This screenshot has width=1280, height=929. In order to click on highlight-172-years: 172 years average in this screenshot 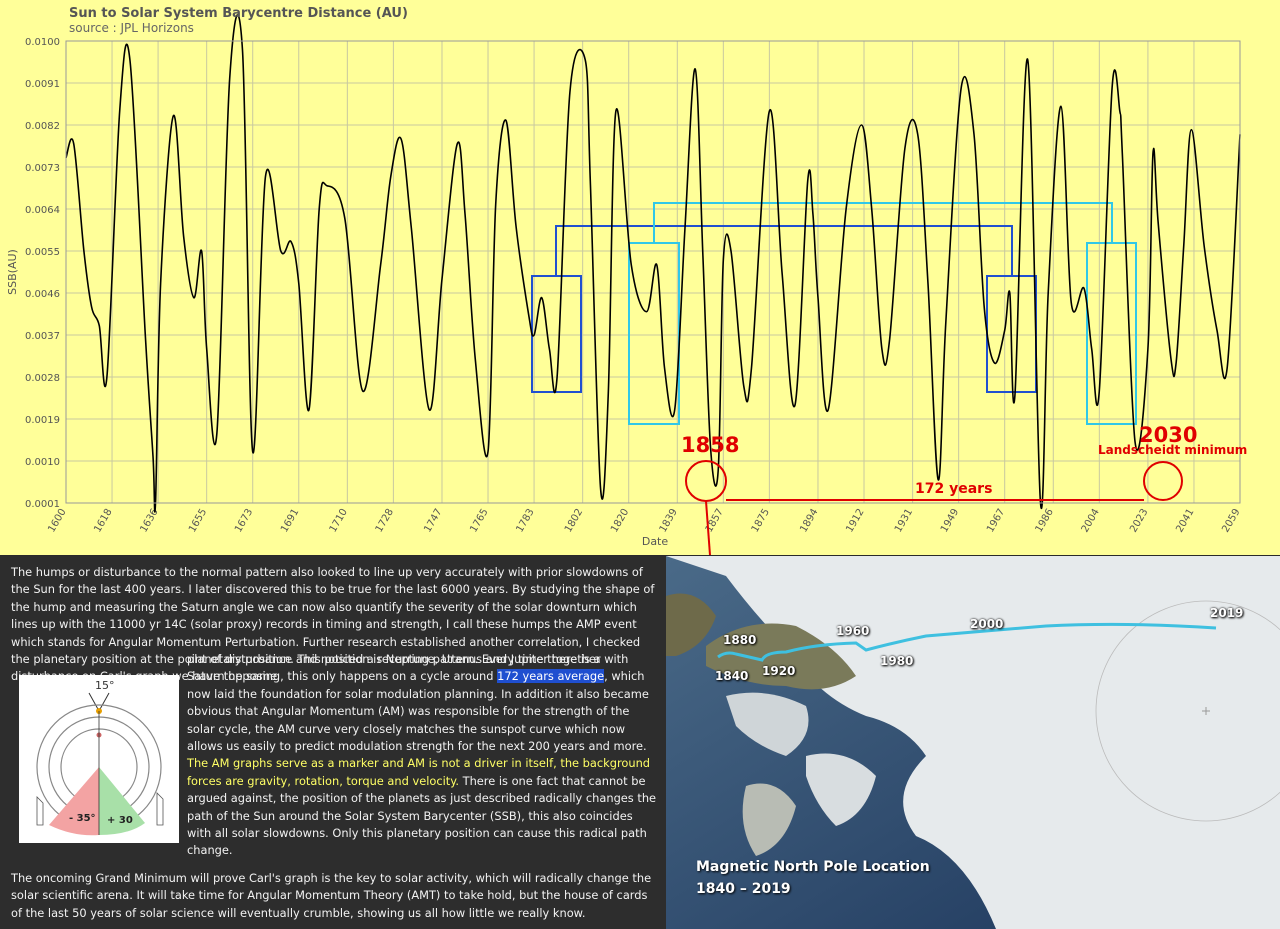, I will do `click(551, 676)`.